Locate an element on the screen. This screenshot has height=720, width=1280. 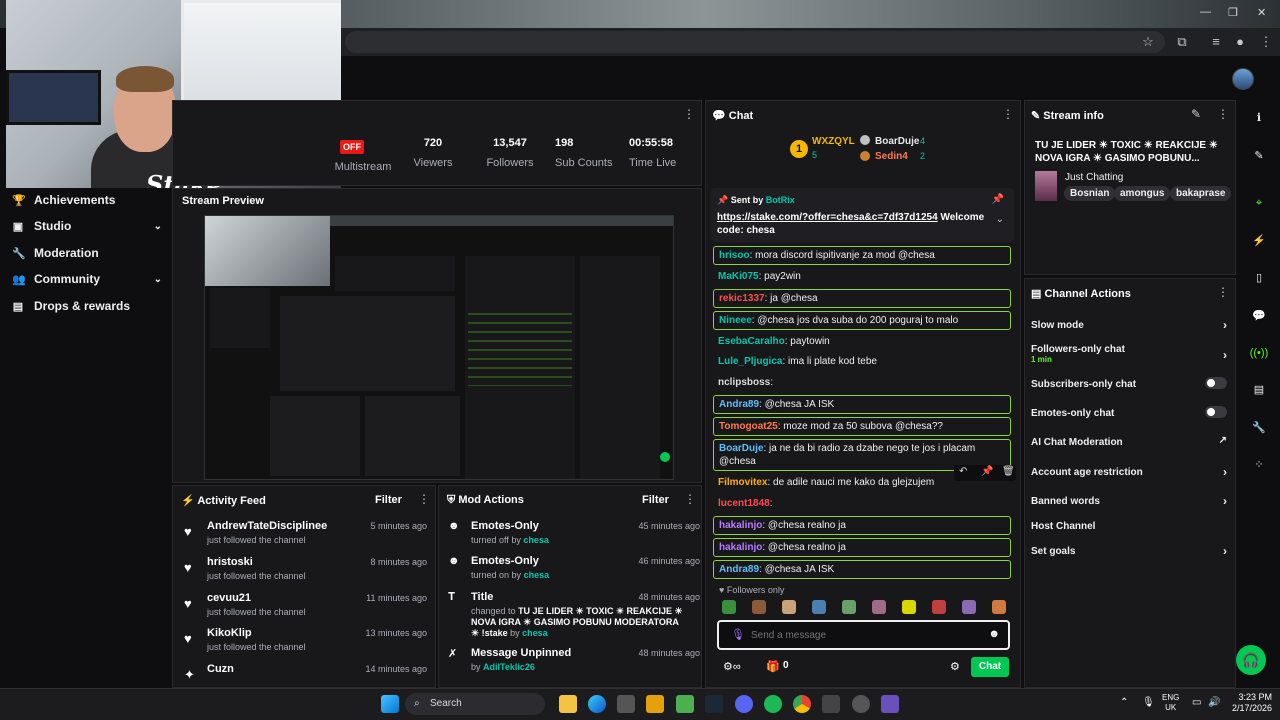
store-icon is located at coordinates (626, 704).